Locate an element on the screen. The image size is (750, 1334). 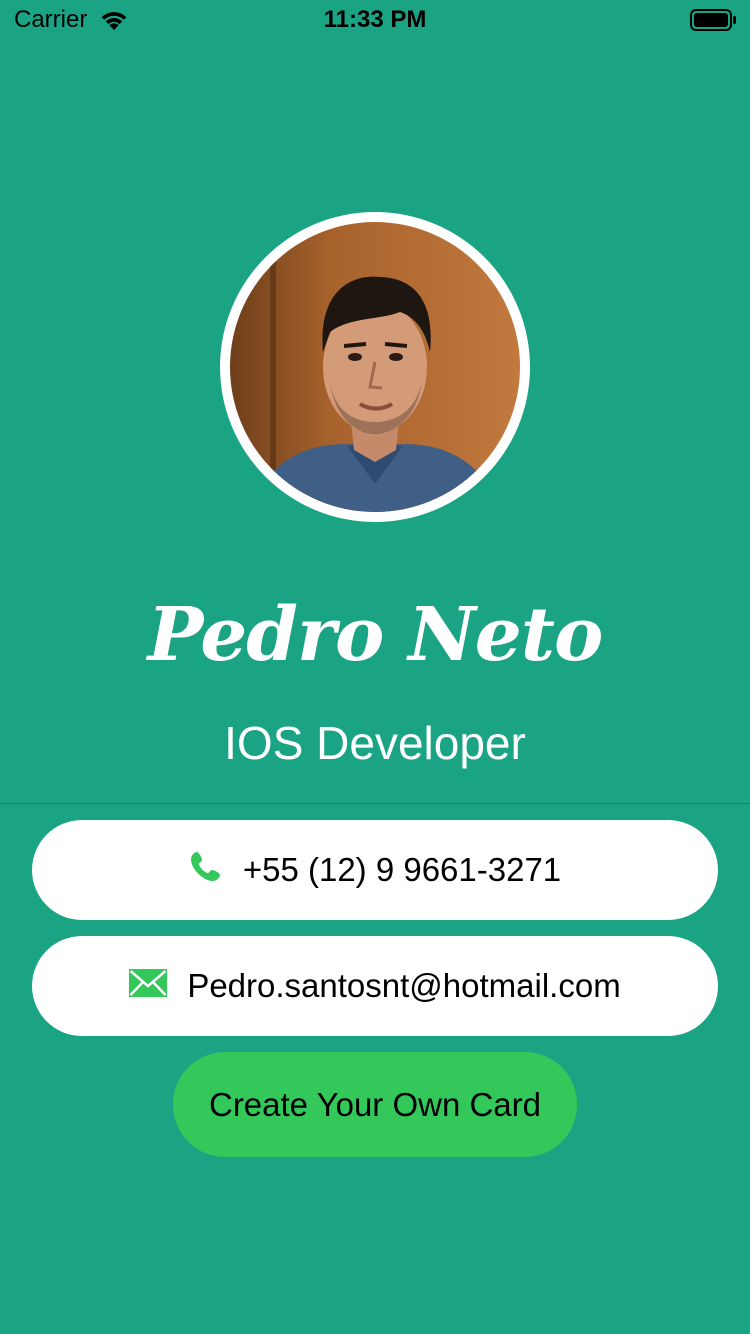
create-card-button: Create Your Own Card is located at coordinates (375, 1104).